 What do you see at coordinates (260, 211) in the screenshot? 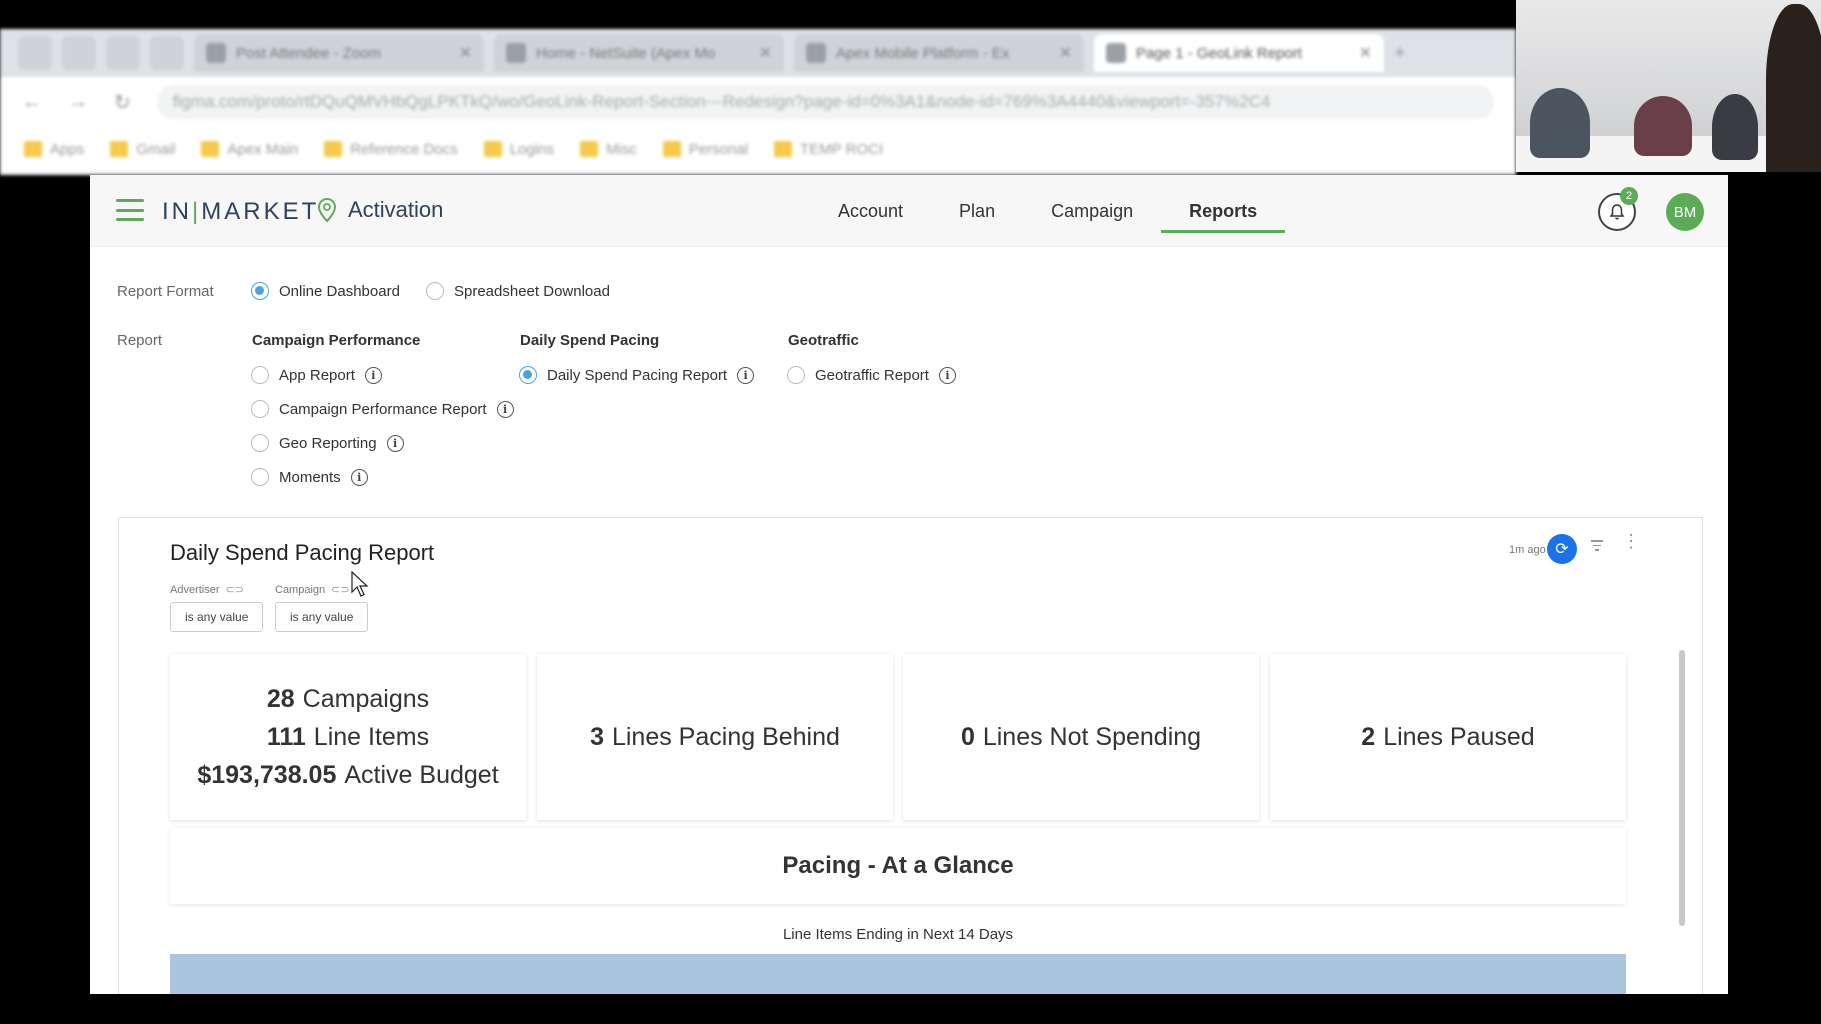
I see `logo-right: MARKET` at bounding box center [260, 211].